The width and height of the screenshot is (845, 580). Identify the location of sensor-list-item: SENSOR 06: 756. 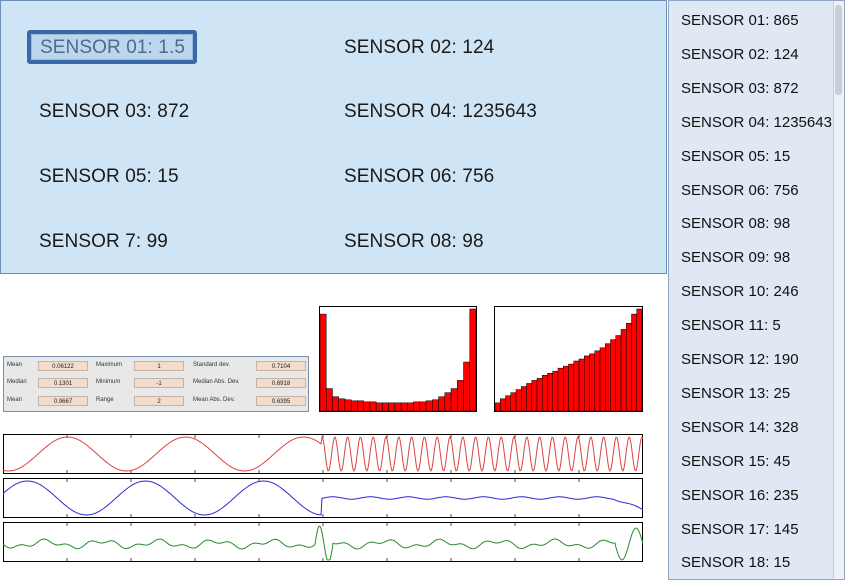
(740, 190).